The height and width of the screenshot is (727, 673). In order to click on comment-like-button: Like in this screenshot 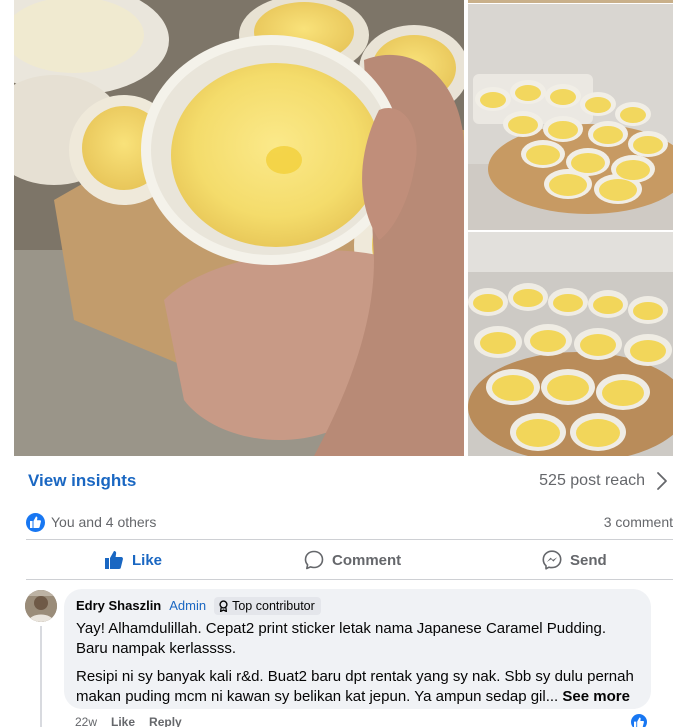, I will do `click(123, 721)`.